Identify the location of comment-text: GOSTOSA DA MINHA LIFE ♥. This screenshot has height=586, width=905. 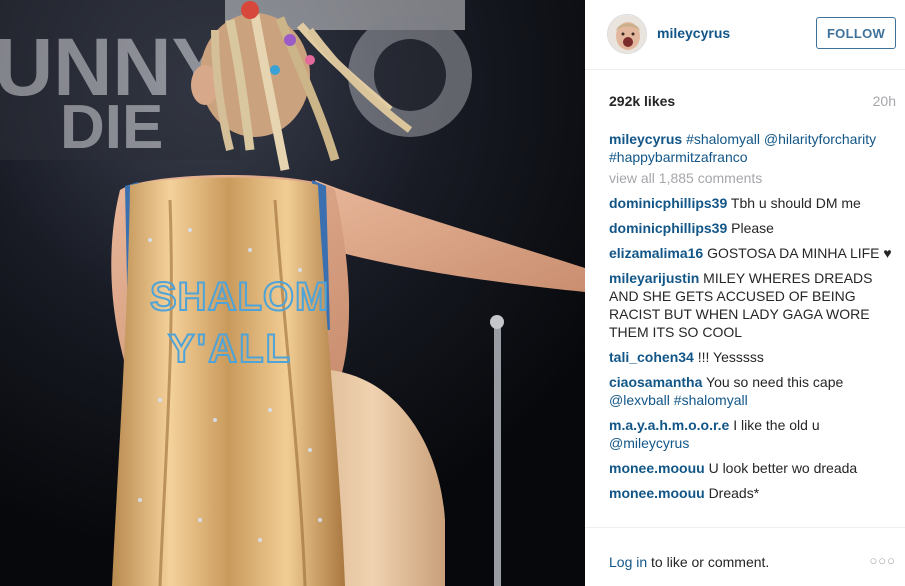
(799, 253).